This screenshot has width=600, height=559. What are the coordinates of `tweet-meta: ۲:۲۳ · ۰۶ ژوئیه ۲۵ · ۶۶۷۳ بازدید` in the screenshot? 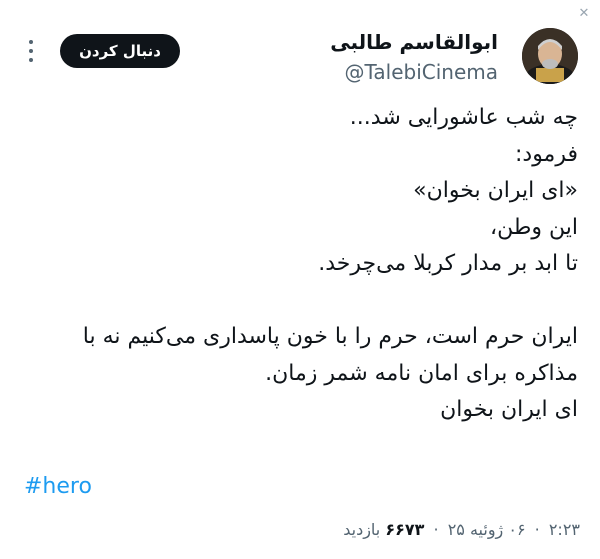 It's located at (461, 529).